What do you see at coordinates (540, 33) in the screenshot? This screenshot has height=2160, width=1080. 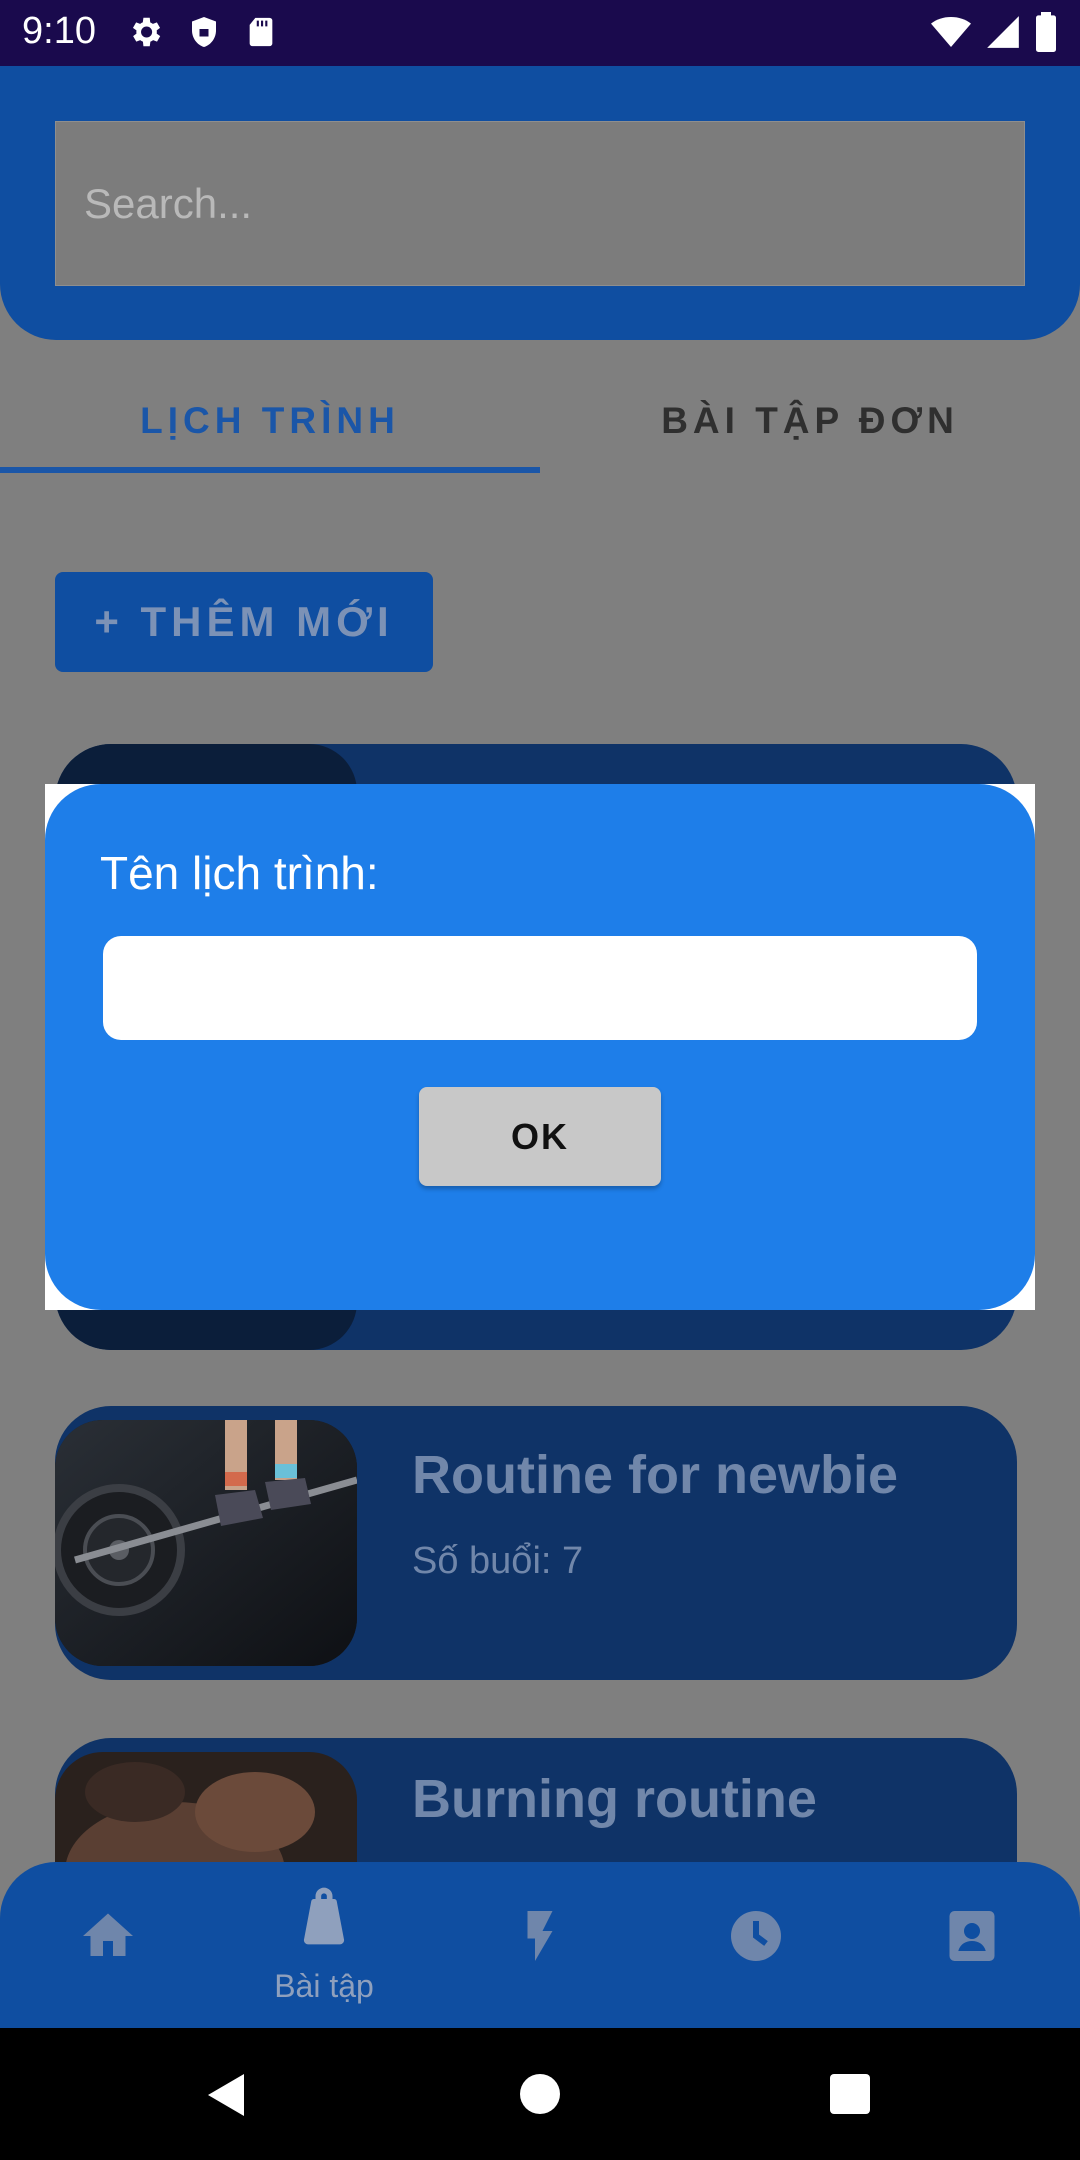 I see `status-bar: 9:10` at bounding box center [540, 33].